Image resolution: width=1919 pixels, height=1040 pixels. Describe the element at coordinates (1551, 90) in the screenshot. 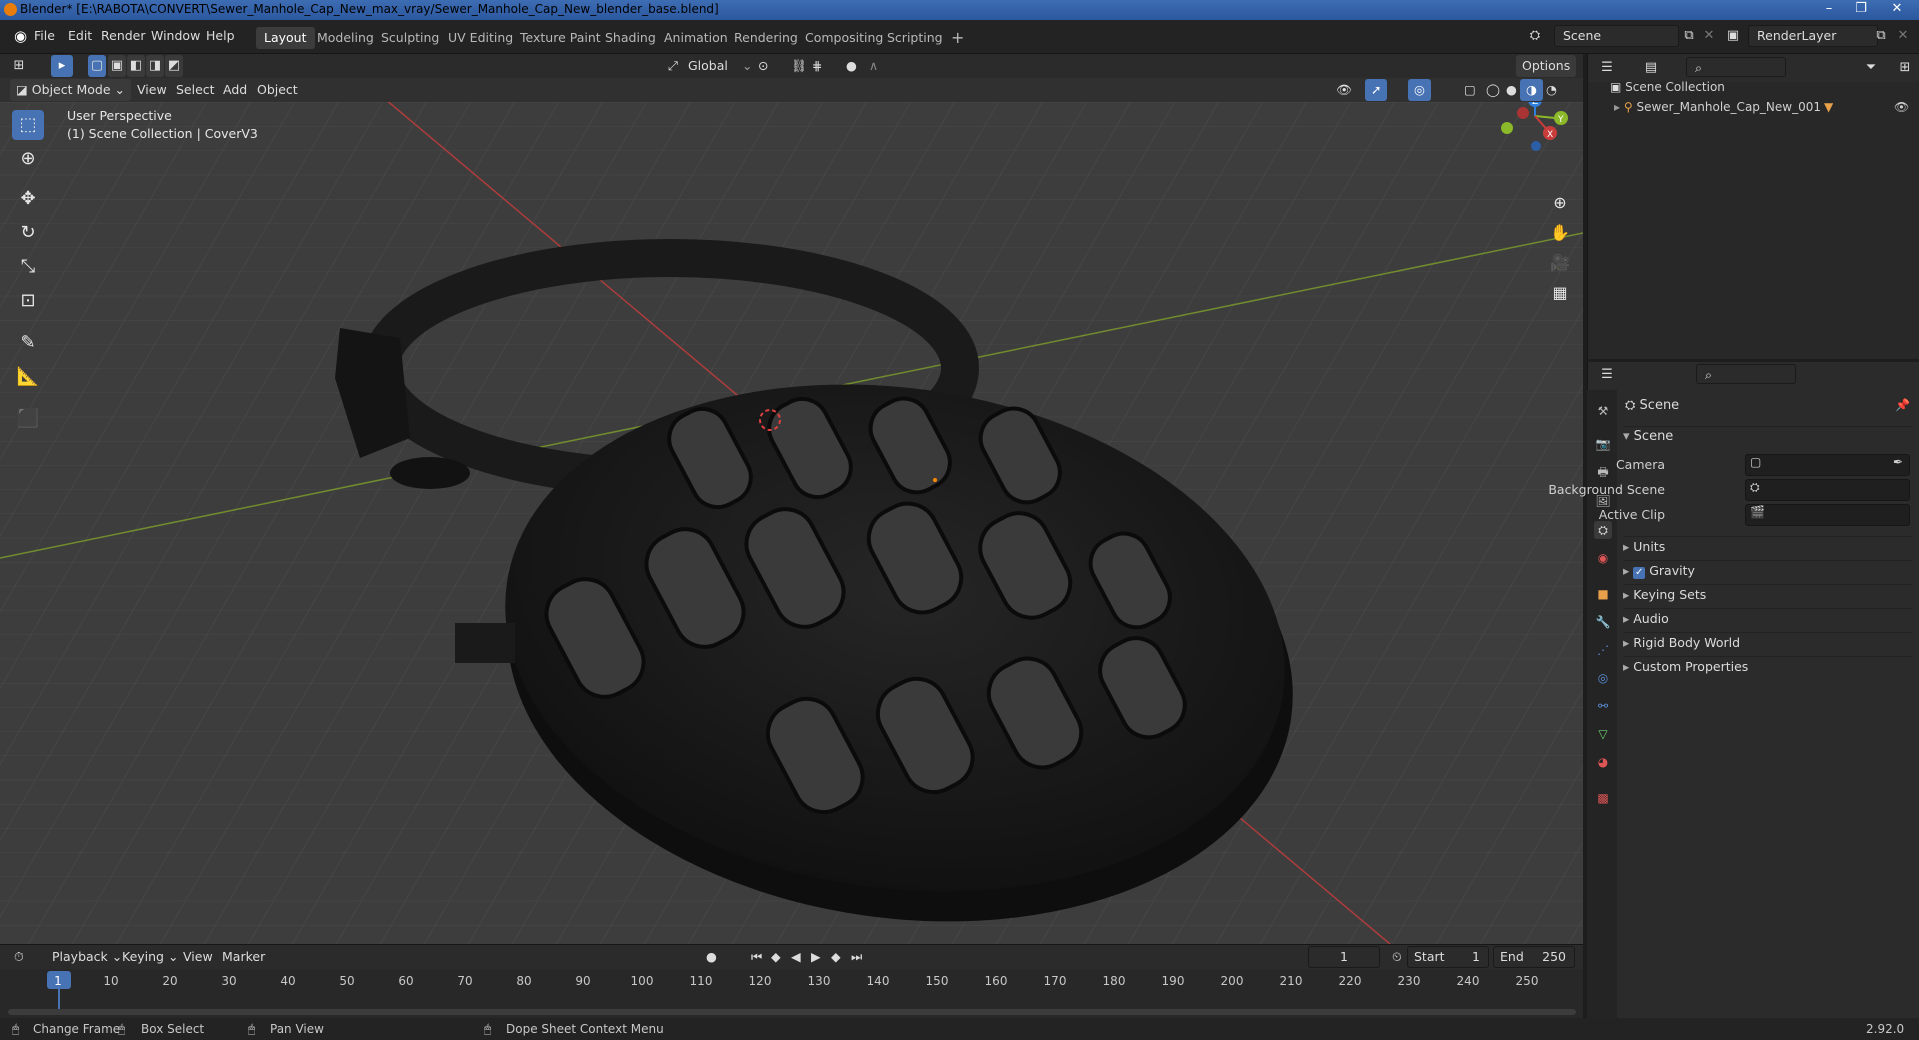

I see `rendered-shading-icon: ◔` at that location.